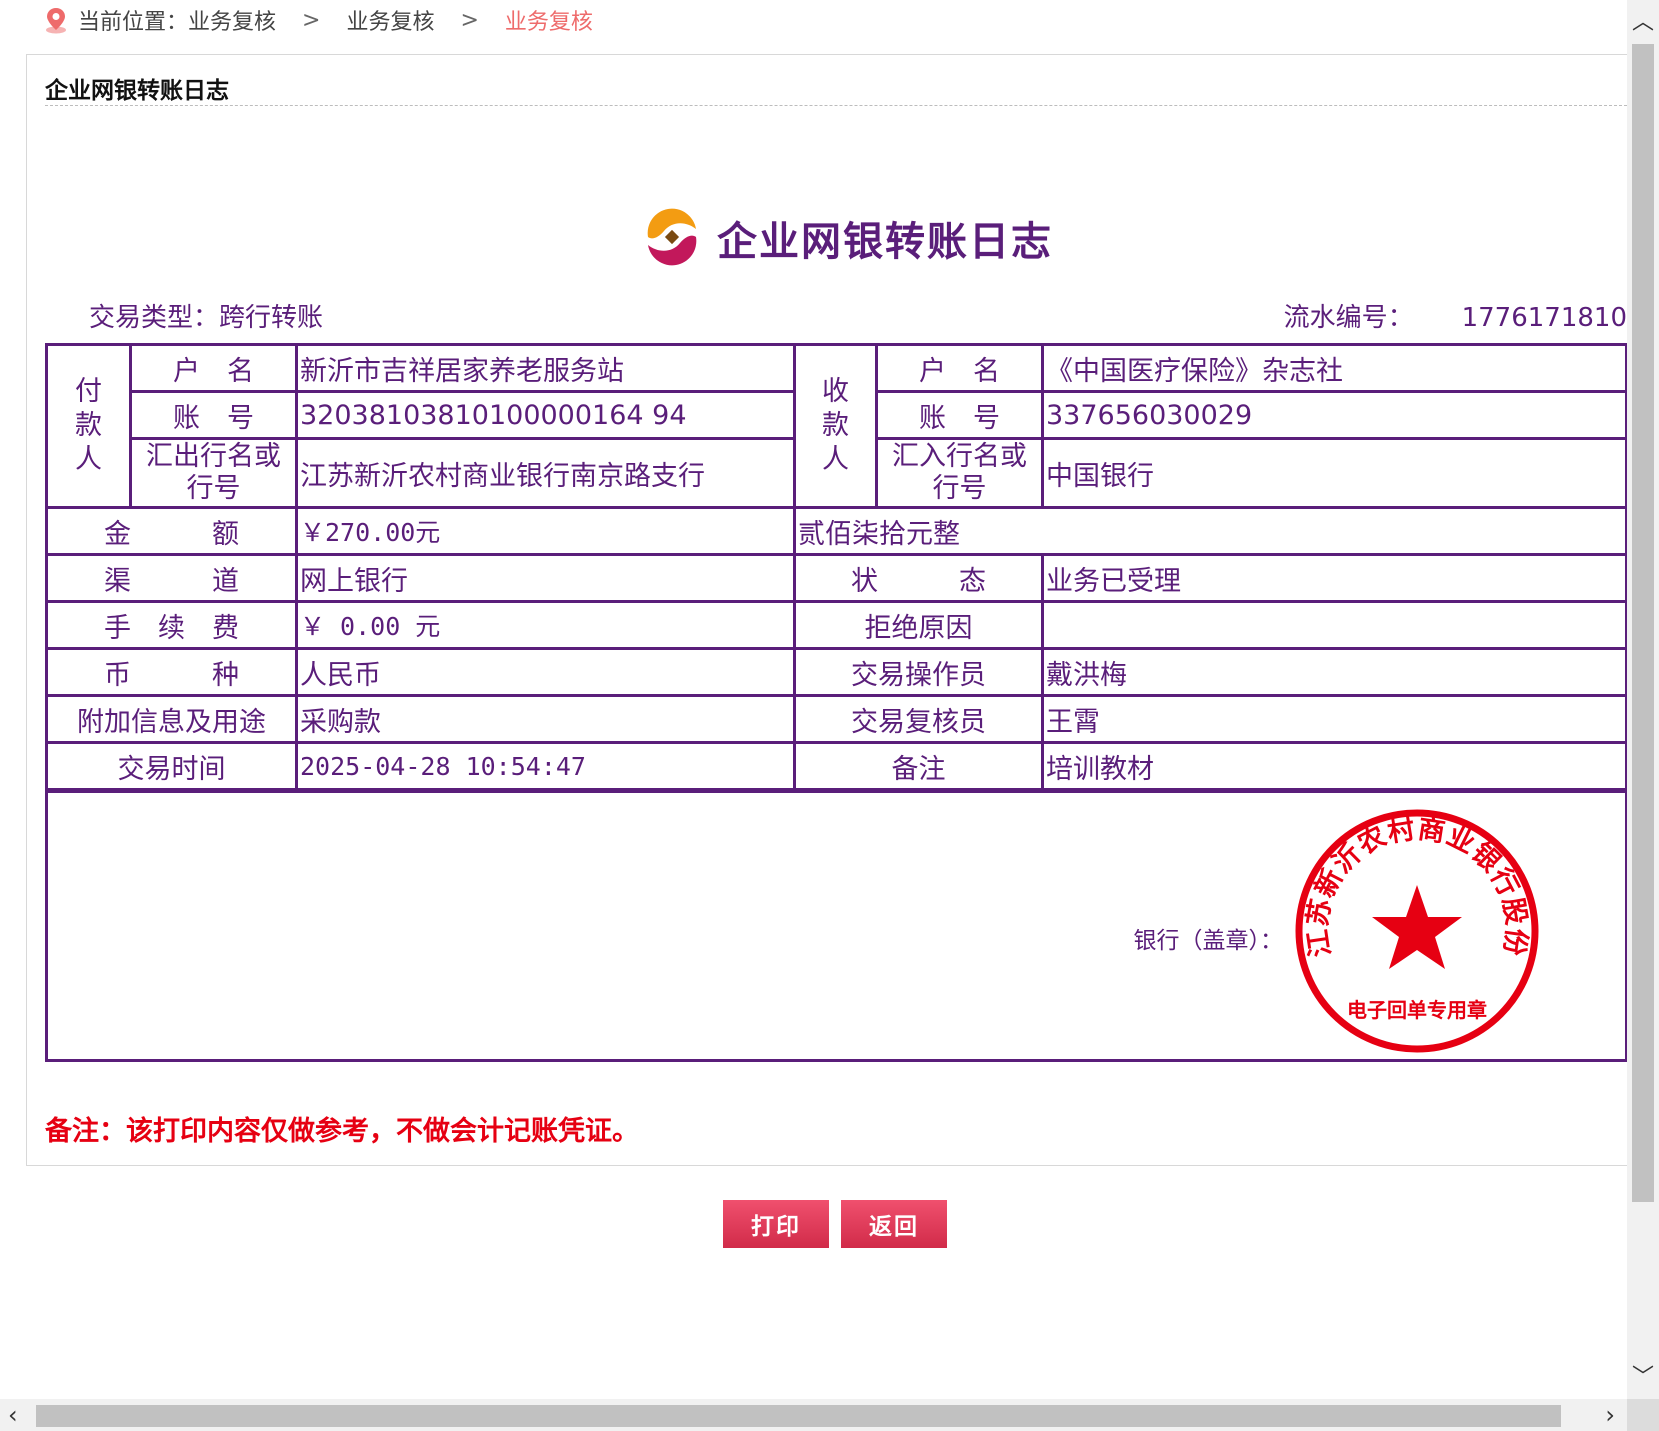 The height and width of the screenshot is (1431, 1659). What do you see at coordinates (1417, 1010) in the screenshot?
I see `svg-text: 电子回单专用章` at bounding box center [1417, 1010].